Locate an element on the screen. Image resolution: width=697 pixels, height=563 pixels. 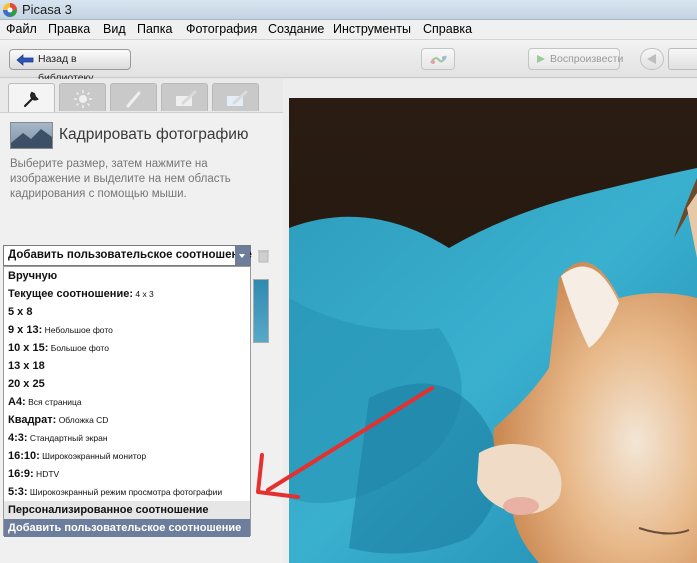
share-button is located at coordinates (438, 59).